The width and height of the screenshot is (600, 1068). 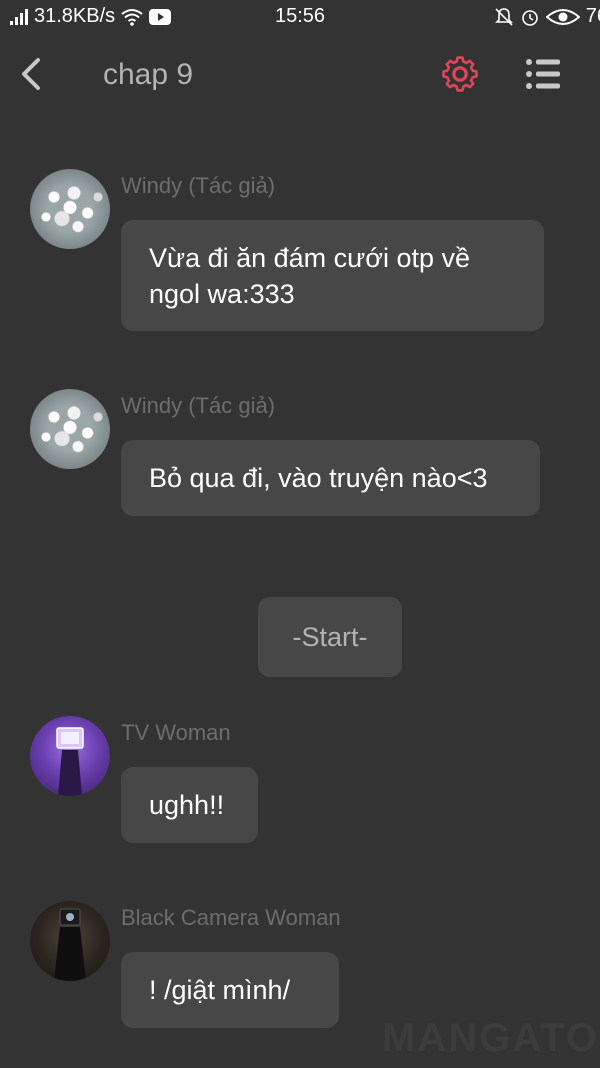 I want to click on alarm-icon, so click(x=529, y=17).